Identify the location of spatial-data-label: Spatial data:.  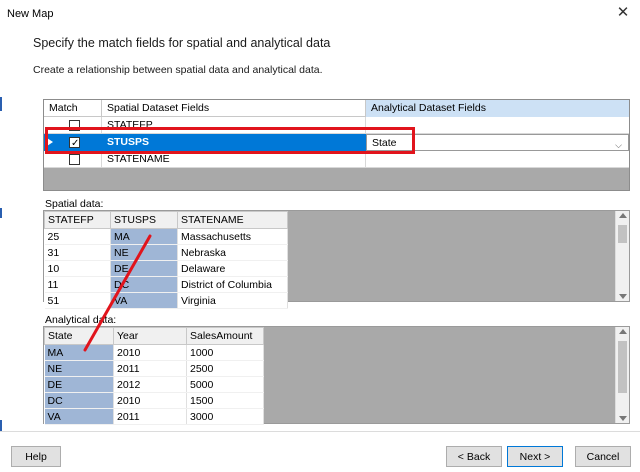
(74, 204).